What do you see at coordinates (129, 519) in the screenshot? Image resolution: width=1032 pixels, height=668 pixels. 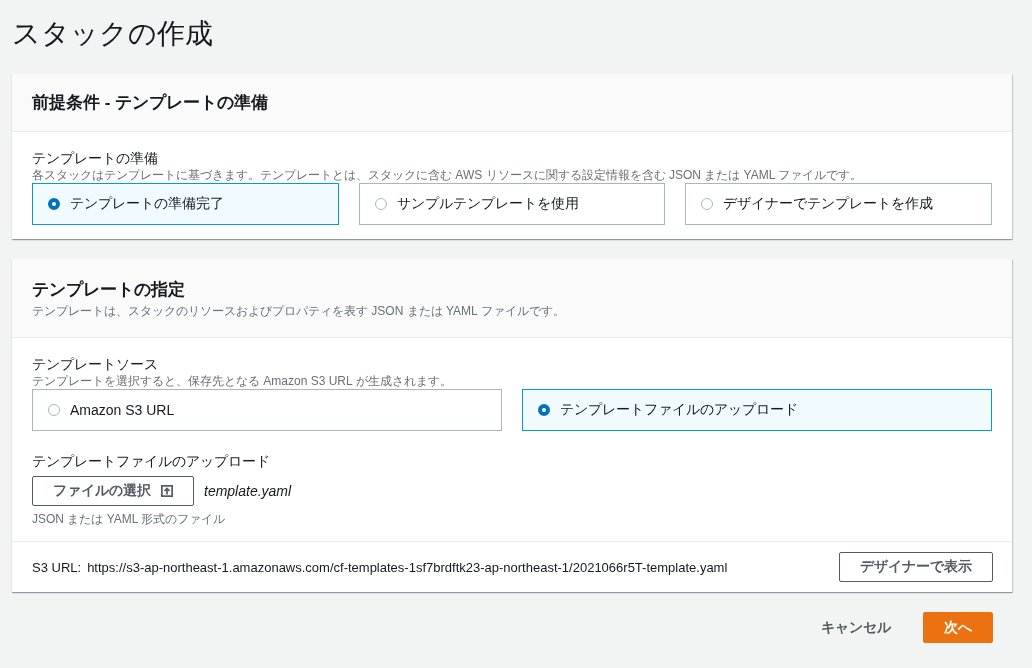 I see `upload-hint: JSON または YAML 形式のファイル` at bounding box center [129, 519].